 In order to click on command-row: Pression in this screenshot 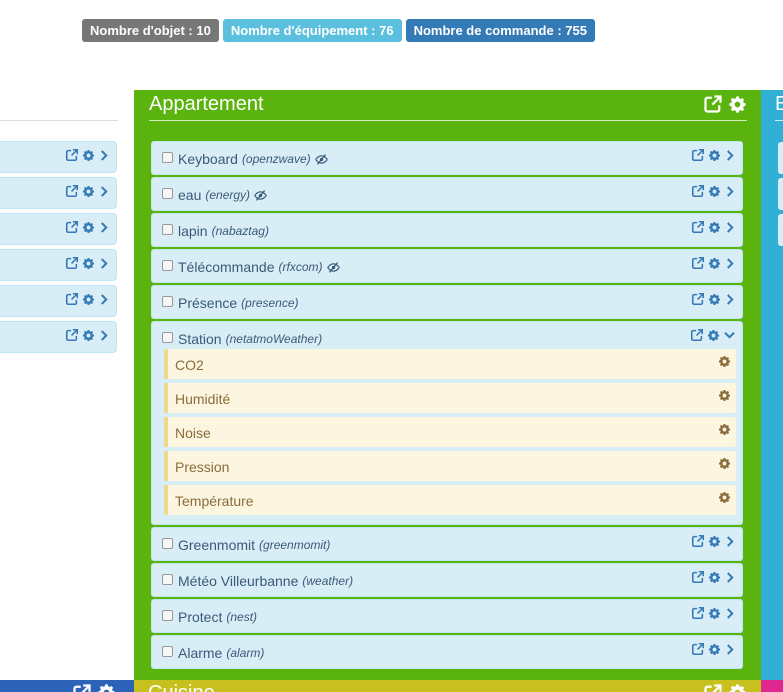, I will do `click(450, 466)`.